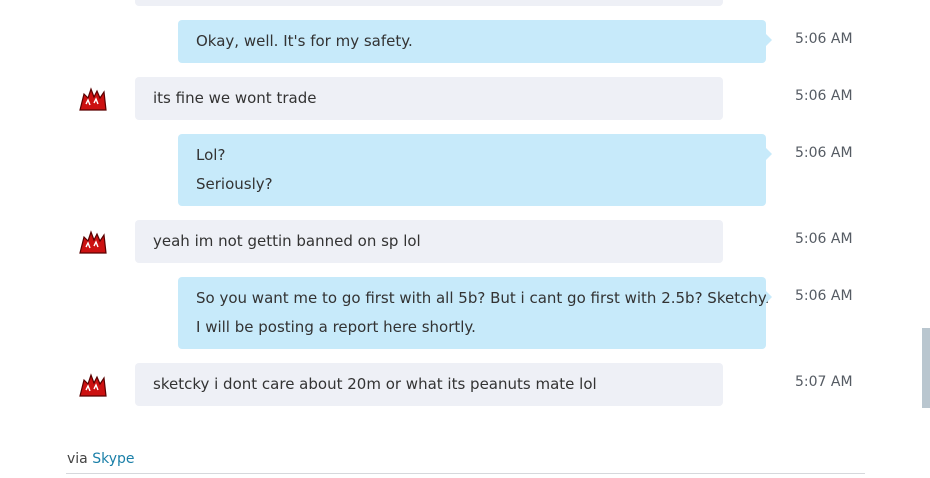 This screenshot has height=478, width=930. Describe the element at coordinates (429, 98) in the screenshot. I see `incoming-message-bubble: its fine we wont trade` at that location.